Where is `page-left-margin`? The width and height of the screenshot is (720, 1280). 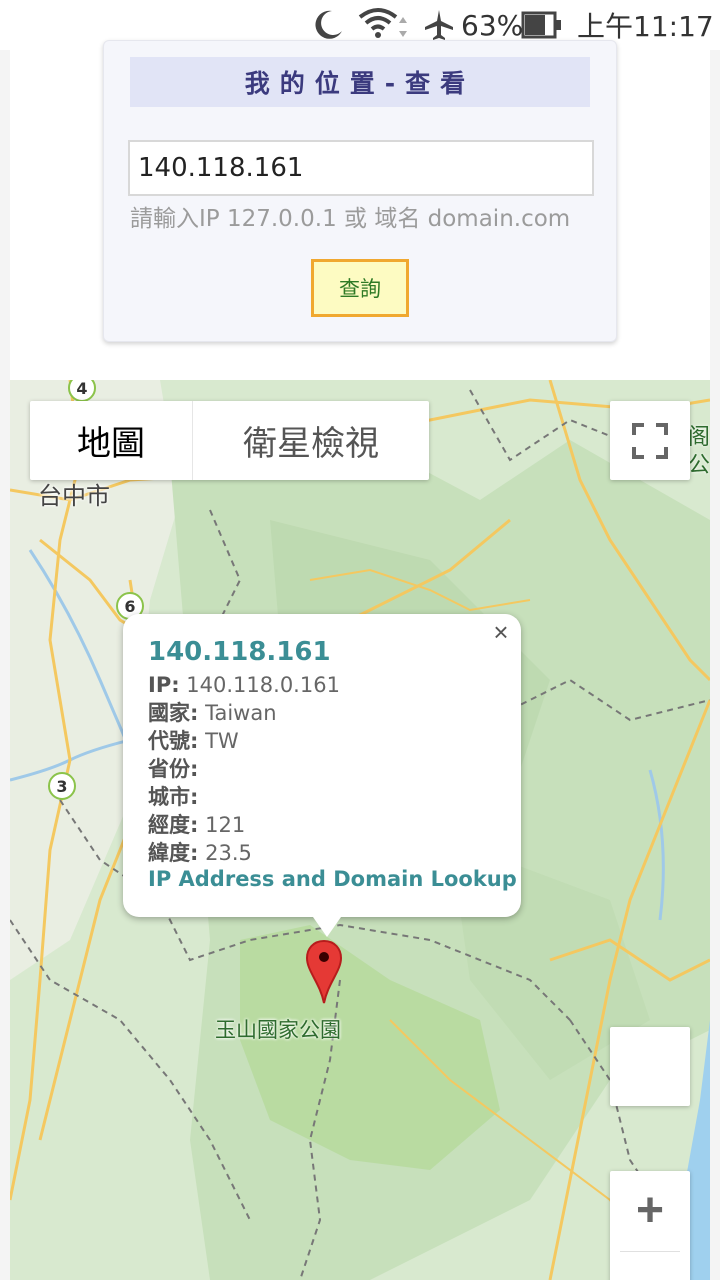
page-left-margin is located at coordinates (5, 665).